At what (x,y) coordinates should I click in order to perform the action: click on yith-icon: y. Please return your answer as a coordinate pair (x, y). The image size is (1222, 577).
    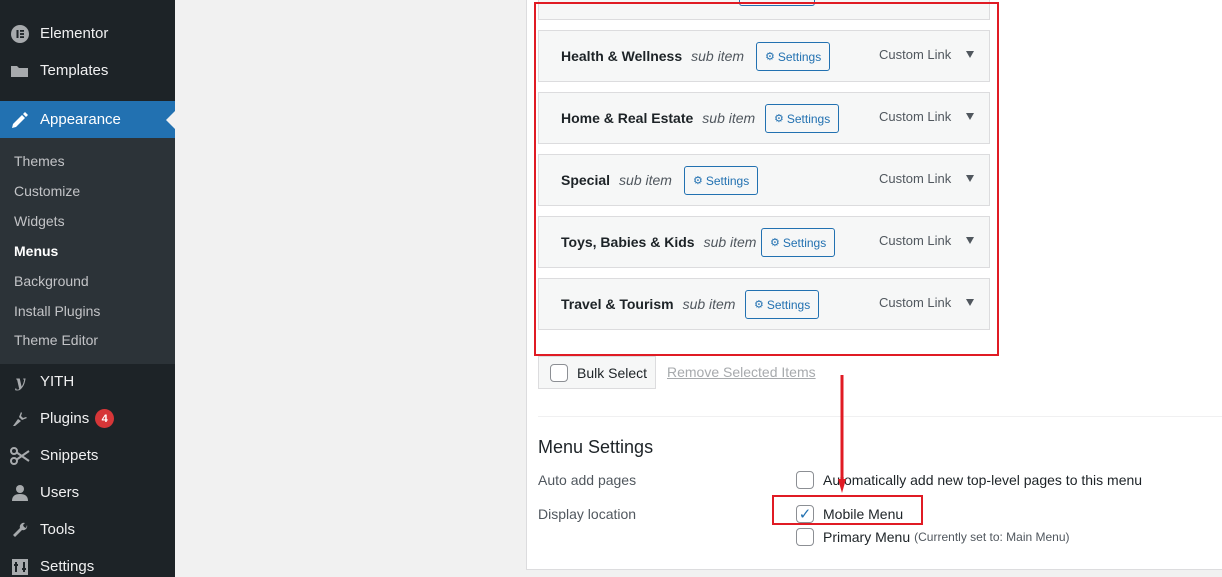
    Looking at the image, I should click on (20, 381).